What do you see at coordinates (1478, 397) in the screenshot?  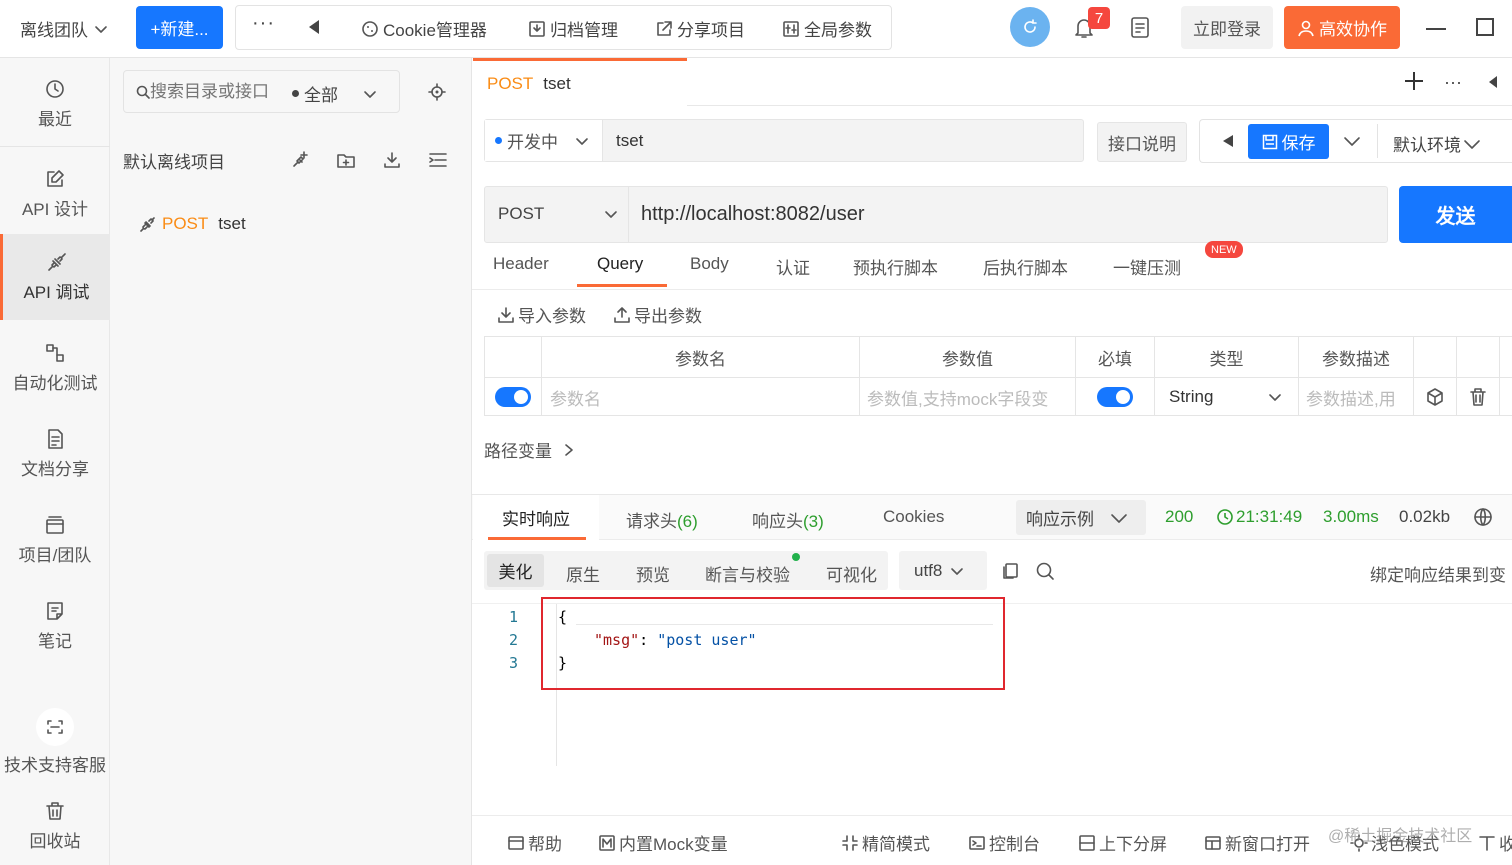 I see `trash-icon` at bounding box center [1478, 397].